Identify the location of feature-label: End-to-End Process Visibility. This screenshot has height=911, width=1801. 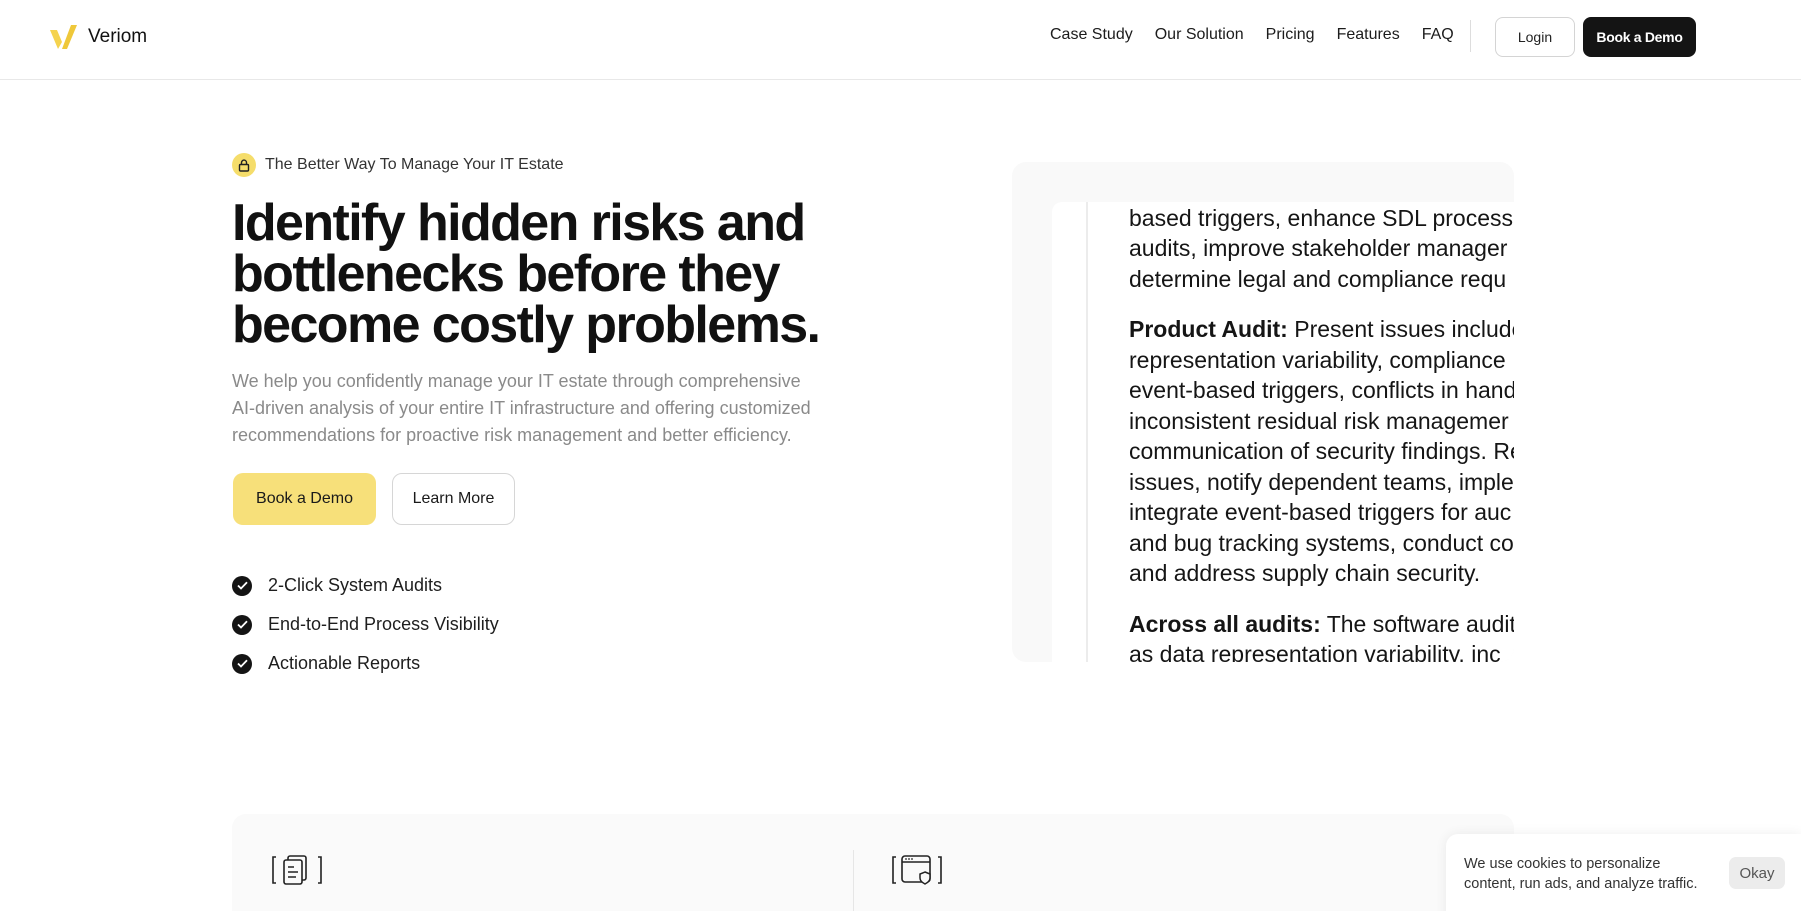
(383, 624).